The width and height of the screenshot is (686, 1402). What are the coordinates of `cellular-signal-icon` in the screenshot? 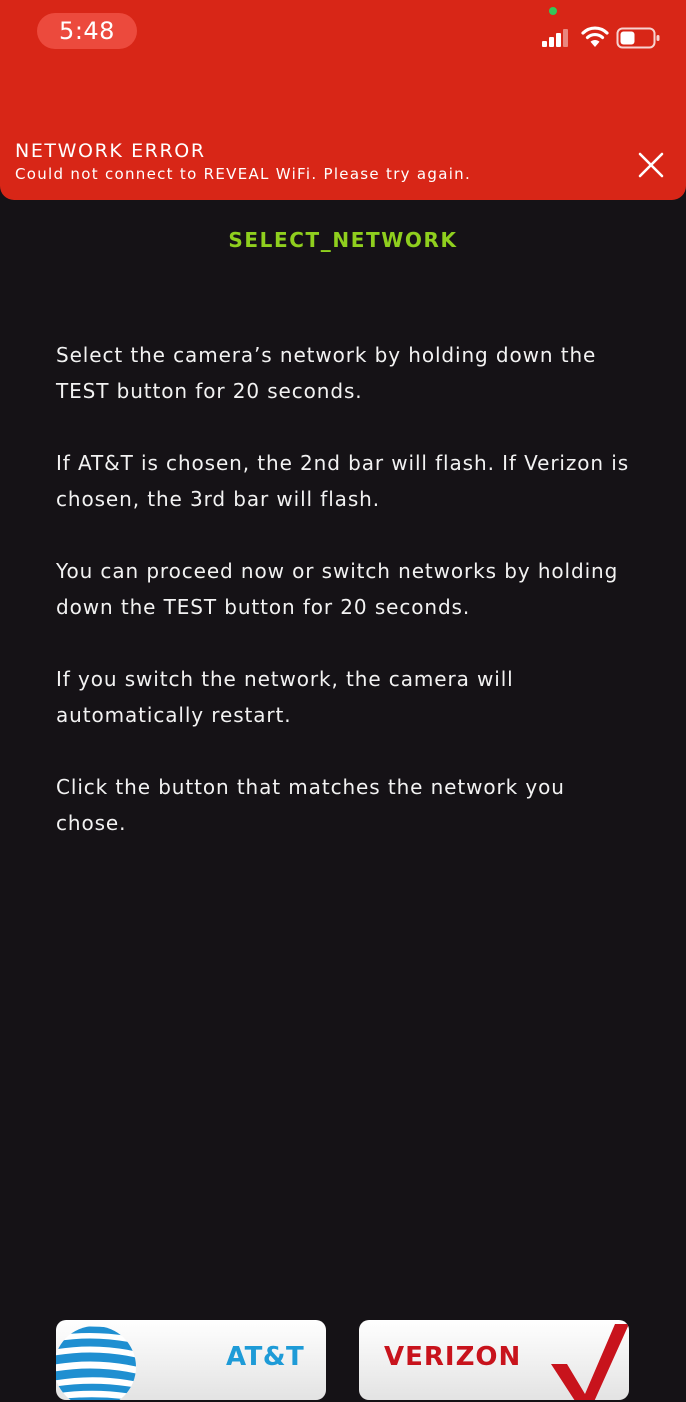 It's located at (555, 38).